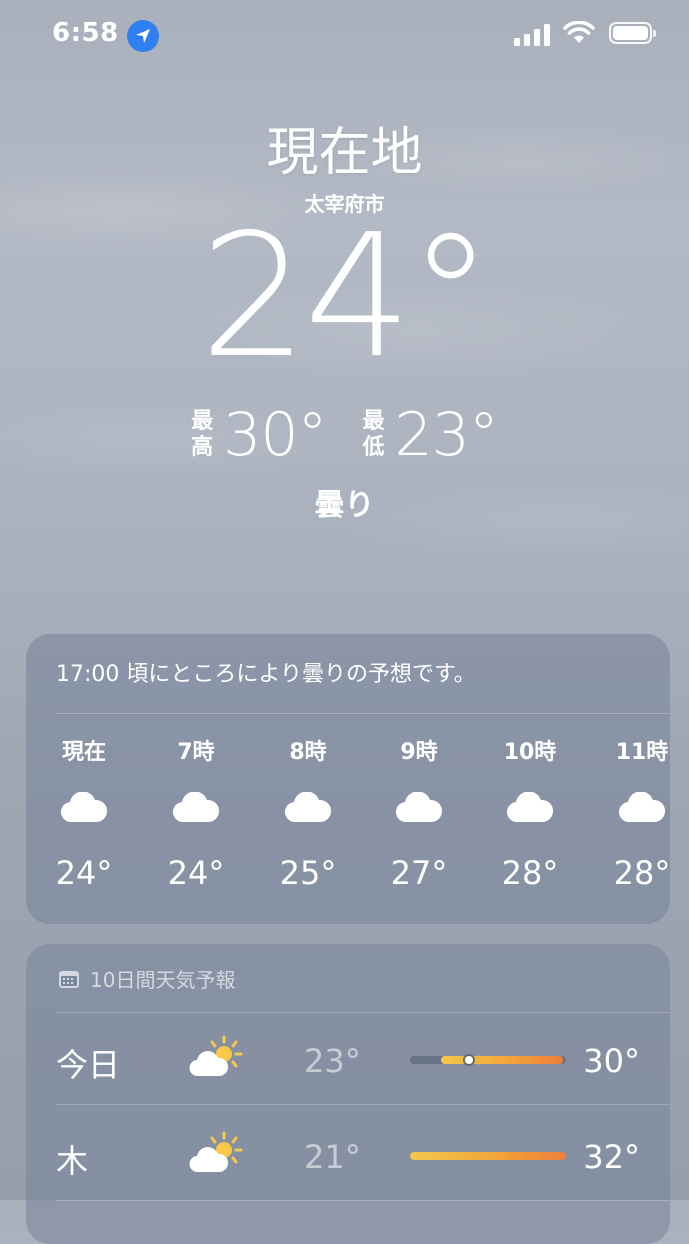 The image size is (689, 1244). I want to click on hour-item: 11時 28°, so click(631, 813).